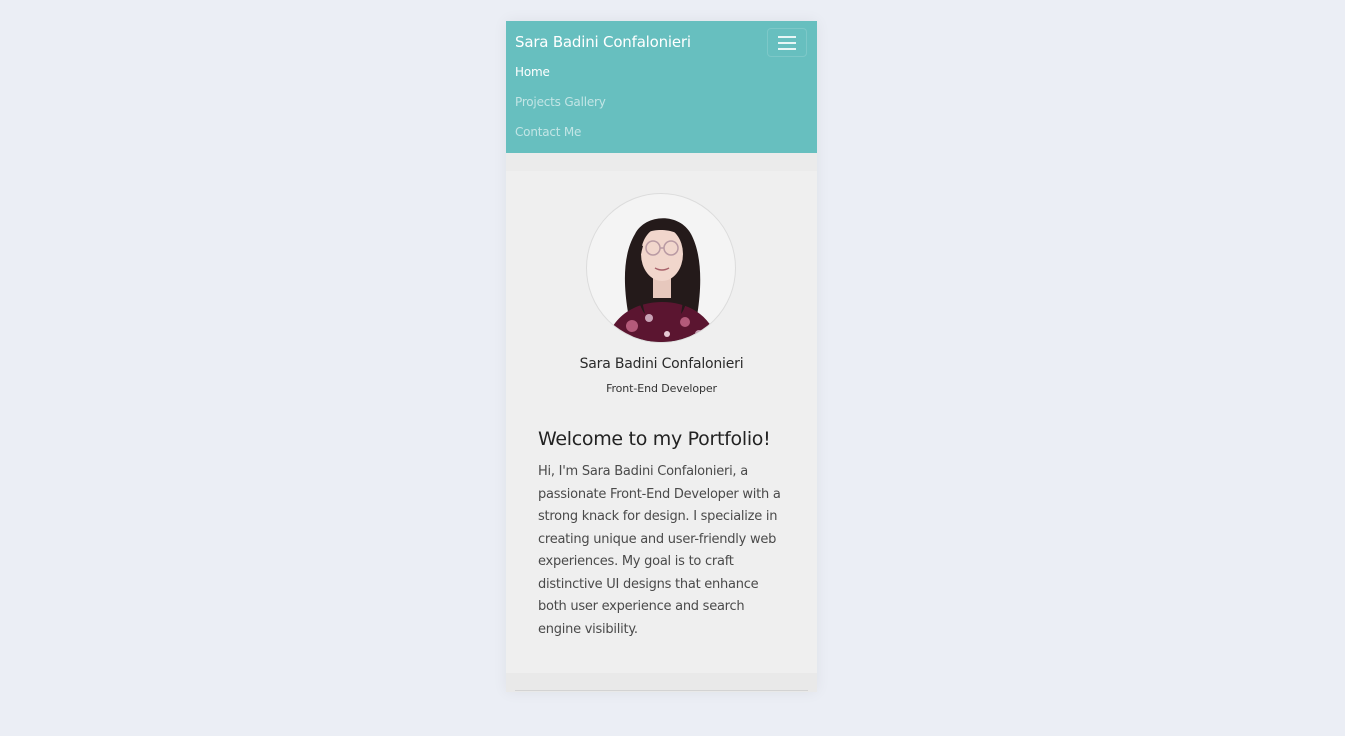 Image resolution: width=1345 pixels, height=736 pixels. I want to click on divider, so click(661, 690).